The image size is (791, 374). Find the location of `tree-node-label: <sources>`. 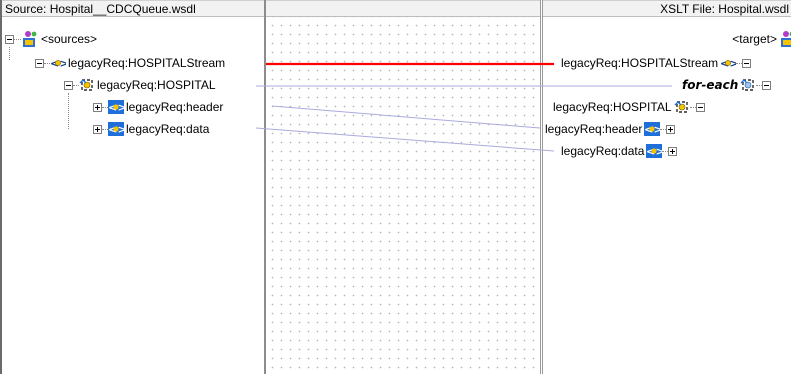

tree-node-label: <sources> is located at coordinates (69, 39).